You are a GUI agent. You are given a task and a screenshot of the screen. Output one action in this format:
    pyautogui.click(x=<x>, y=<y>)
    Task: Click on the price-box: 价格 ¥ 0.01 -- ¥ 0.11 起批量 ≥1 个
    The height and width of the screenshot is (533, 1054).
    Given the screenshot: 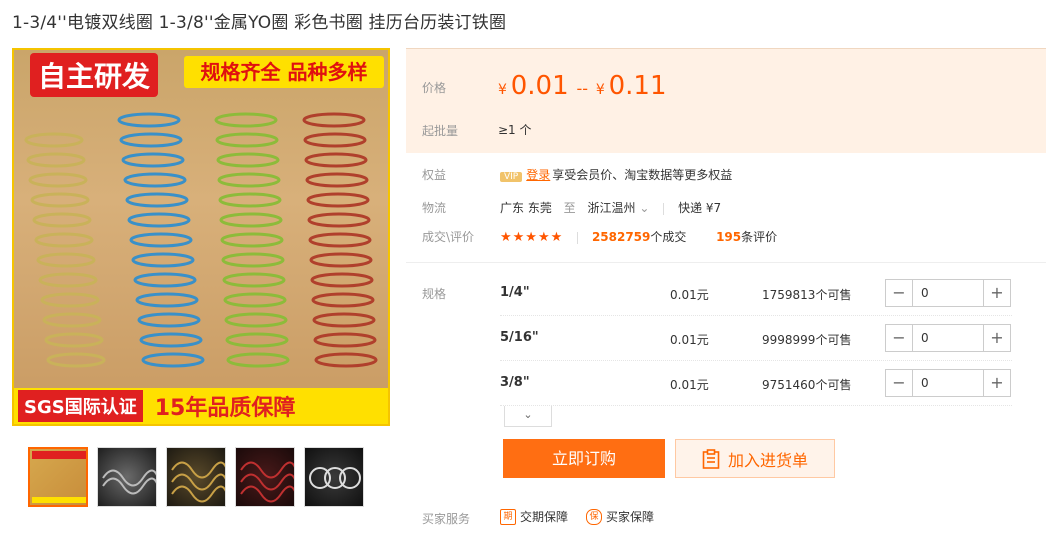 What is the action you would take?
    pyautogui.click(x=726, y=100)
    